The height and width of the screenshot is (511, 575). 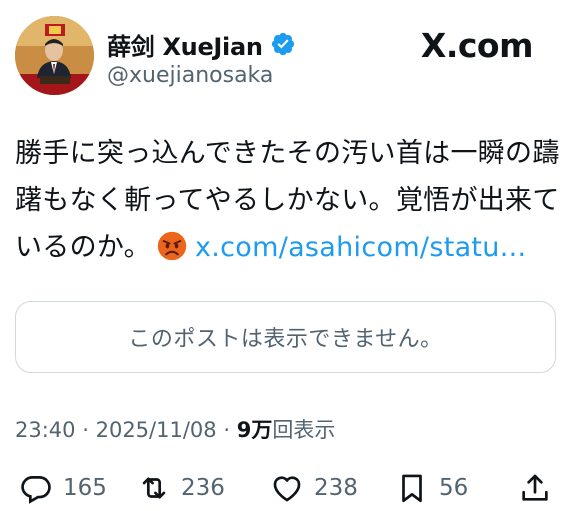 What do you see at coordinates (336, 488) in the screenshot?
I see `like-count: 238` at bounding box center [336, 488].